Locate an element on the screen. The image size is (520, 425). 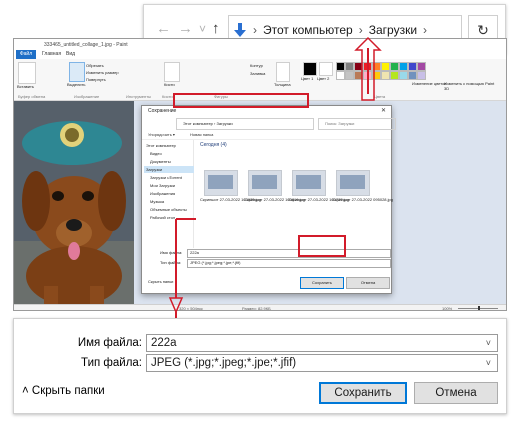
filename-value: 222a is located at coordinates (164, 343).